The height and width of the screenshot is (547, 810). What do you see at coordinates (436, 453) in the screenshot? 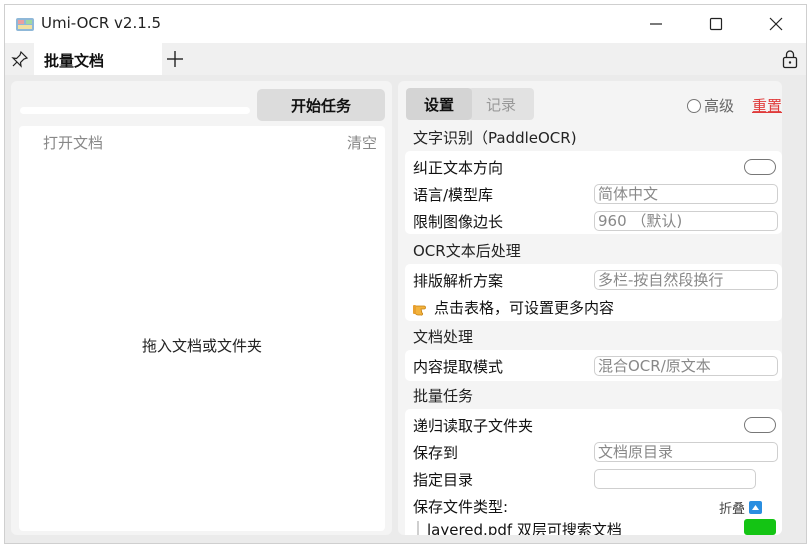
I see `save-to-label: 保存到` at bounding box center [436, 453].